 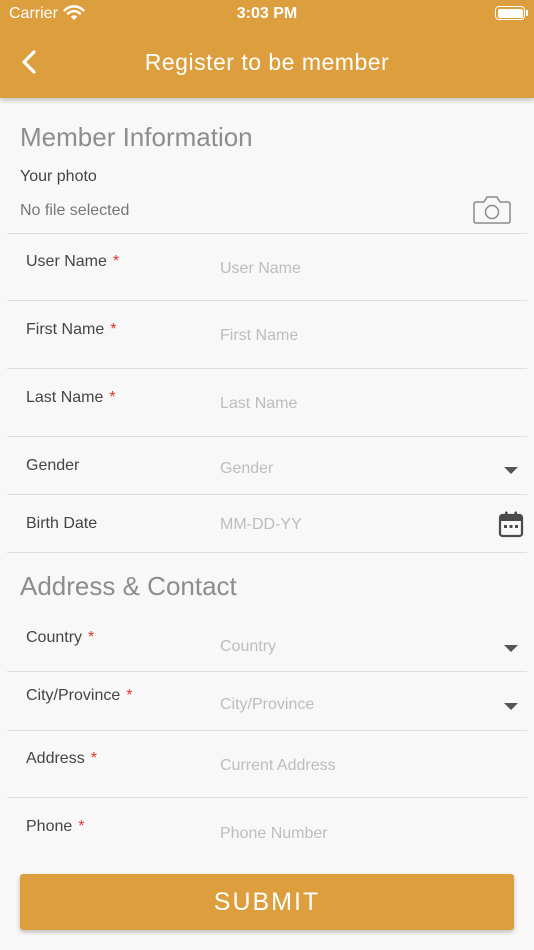 I want to click on section-title-address: Address & Contact, so click(x=128, y=586).